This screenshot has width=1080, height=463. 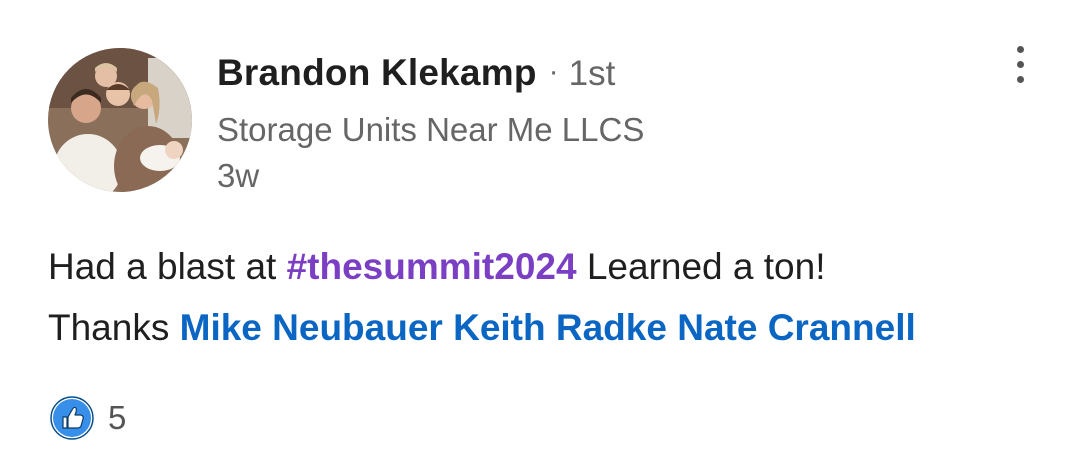 I want to click on reaction-count: 5, so click(x=117, y=417).